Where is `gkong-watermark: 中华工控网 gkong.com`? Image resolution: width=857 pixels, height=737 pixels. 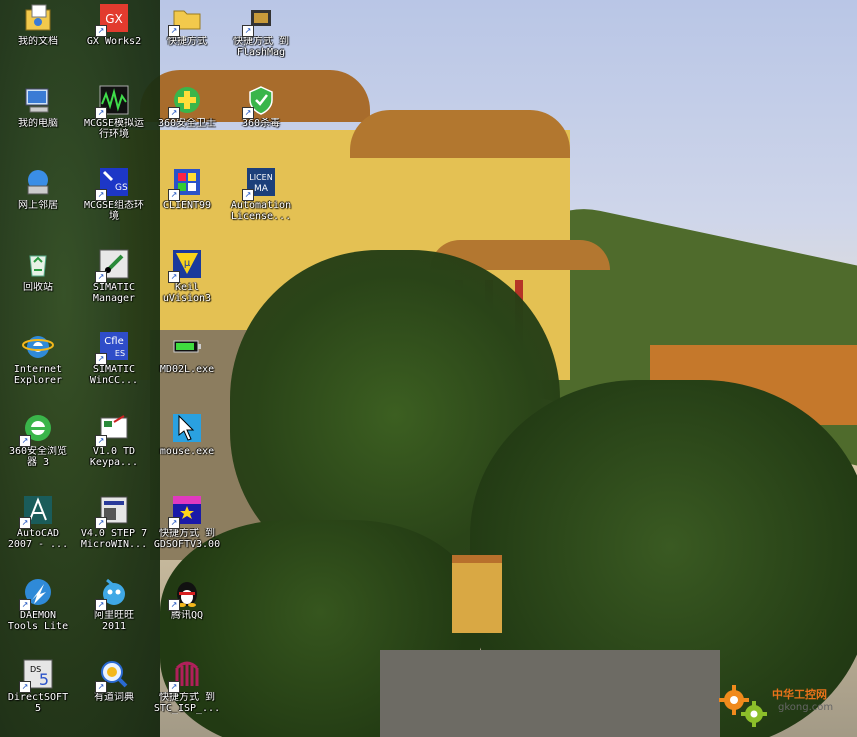 gkong-watermark: 中华工控网 gkong.com is located at coordinates (782, 706).